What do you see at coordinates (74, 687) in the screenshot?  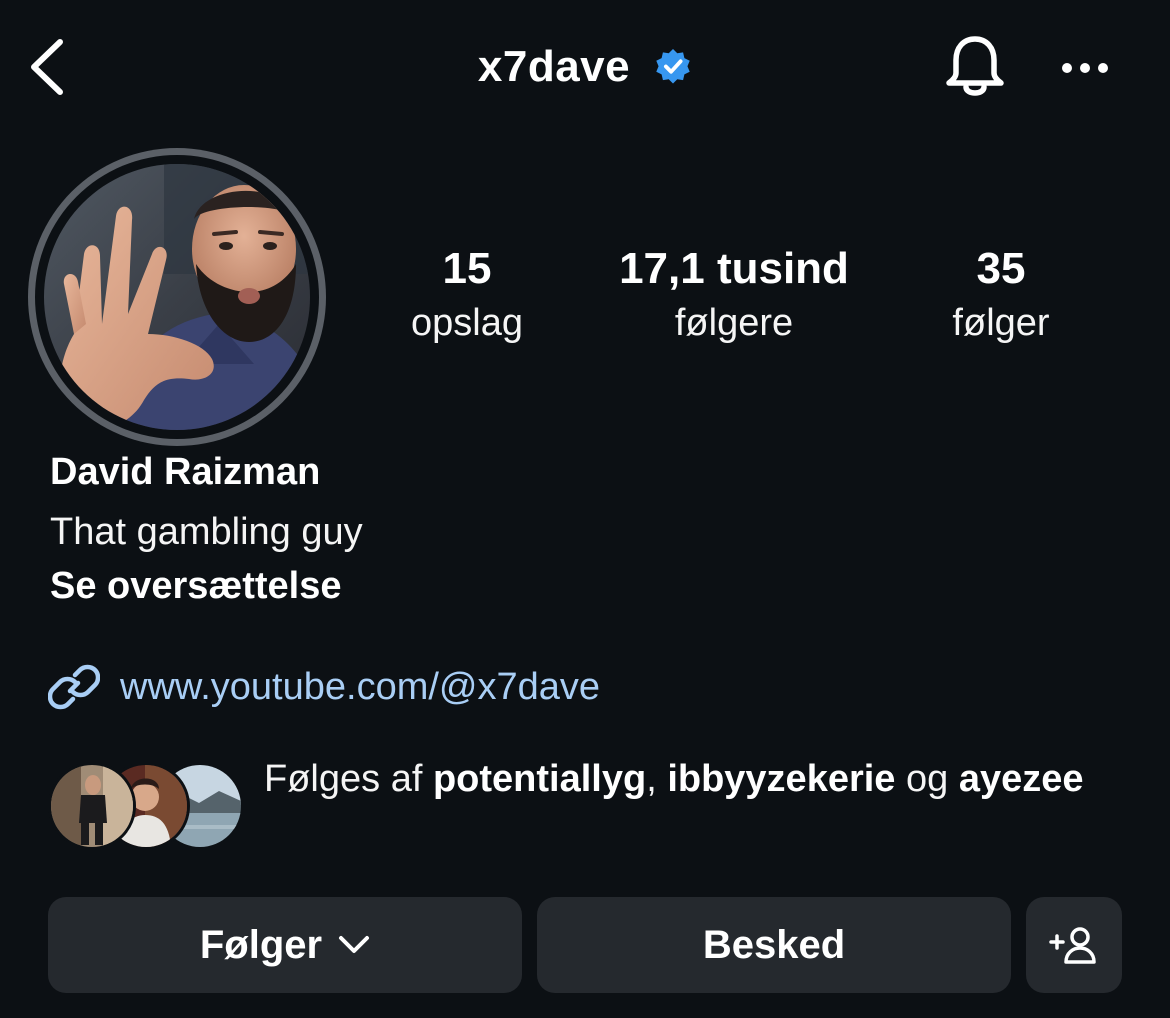 I see `link-icon` at bounding box center [74, 687].